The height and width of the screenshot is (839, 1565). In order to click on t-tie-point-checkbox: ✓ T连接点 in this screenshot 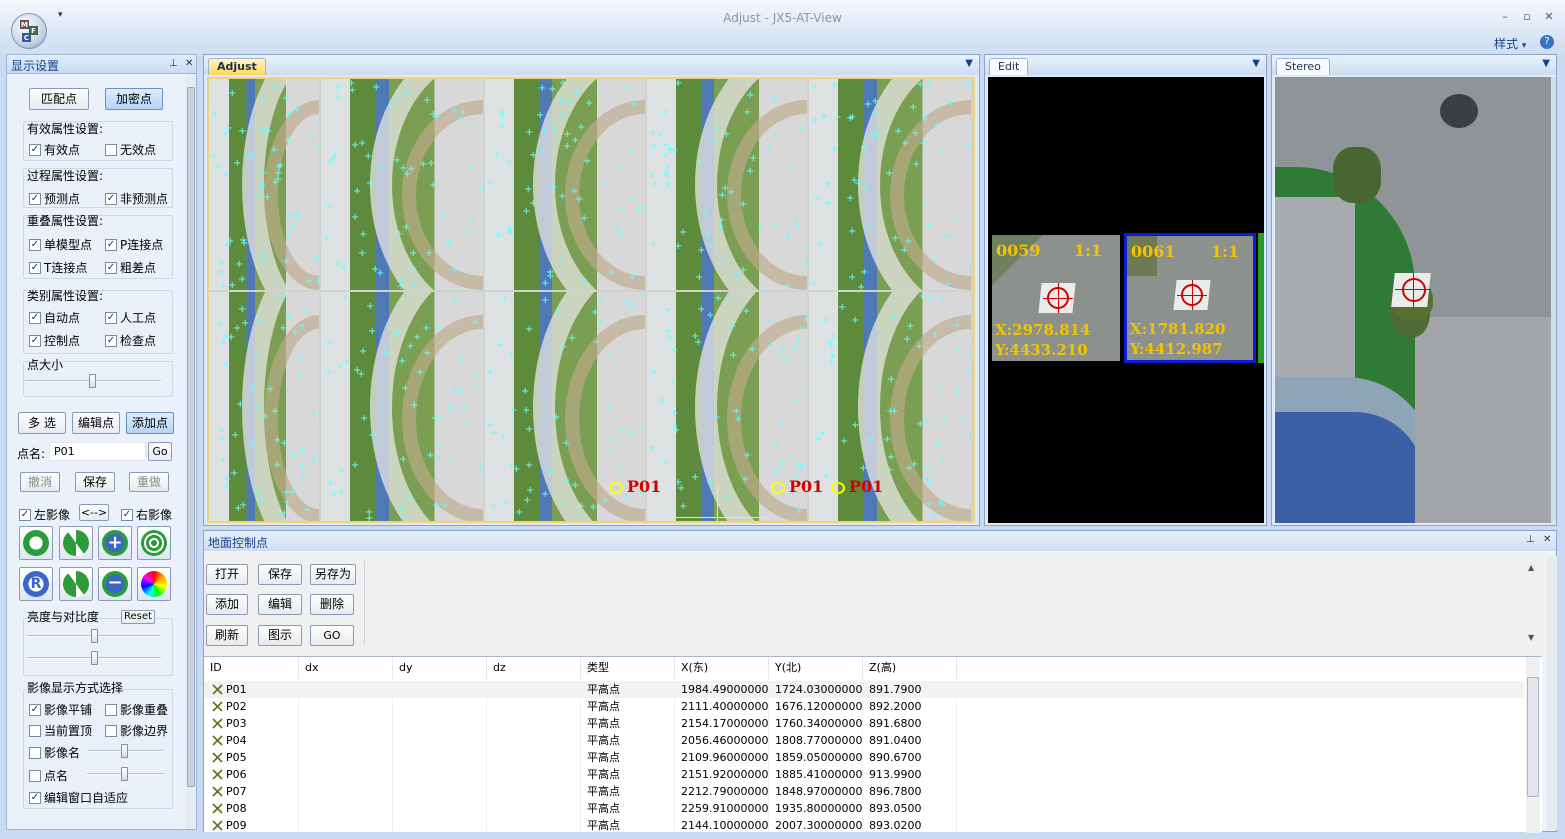, I will do `click(58, 267)`.